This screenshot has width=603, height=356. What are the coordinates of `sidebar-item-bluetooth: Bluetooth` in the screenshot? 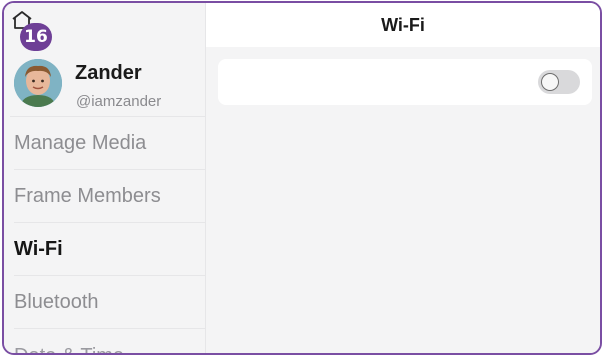 It's located at (109, 302).